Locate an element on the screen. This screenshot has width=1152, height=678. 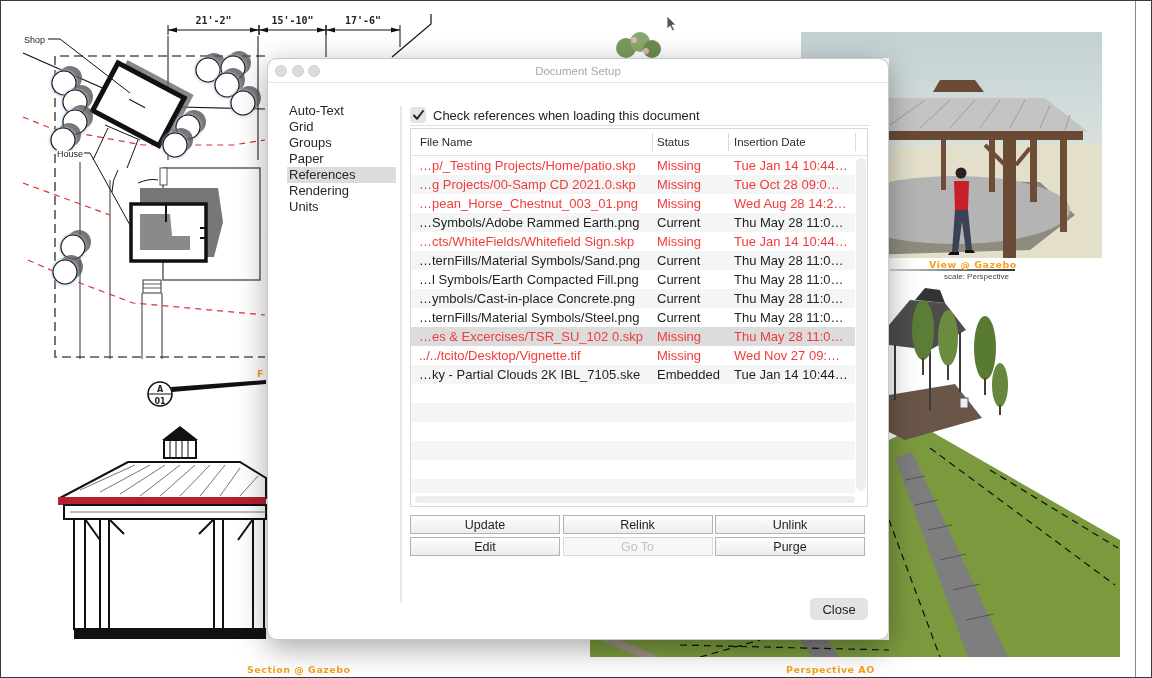
table-cell-text: …p/_Testing Projects/Home/patio.skp is located at coordinates (527, 165).